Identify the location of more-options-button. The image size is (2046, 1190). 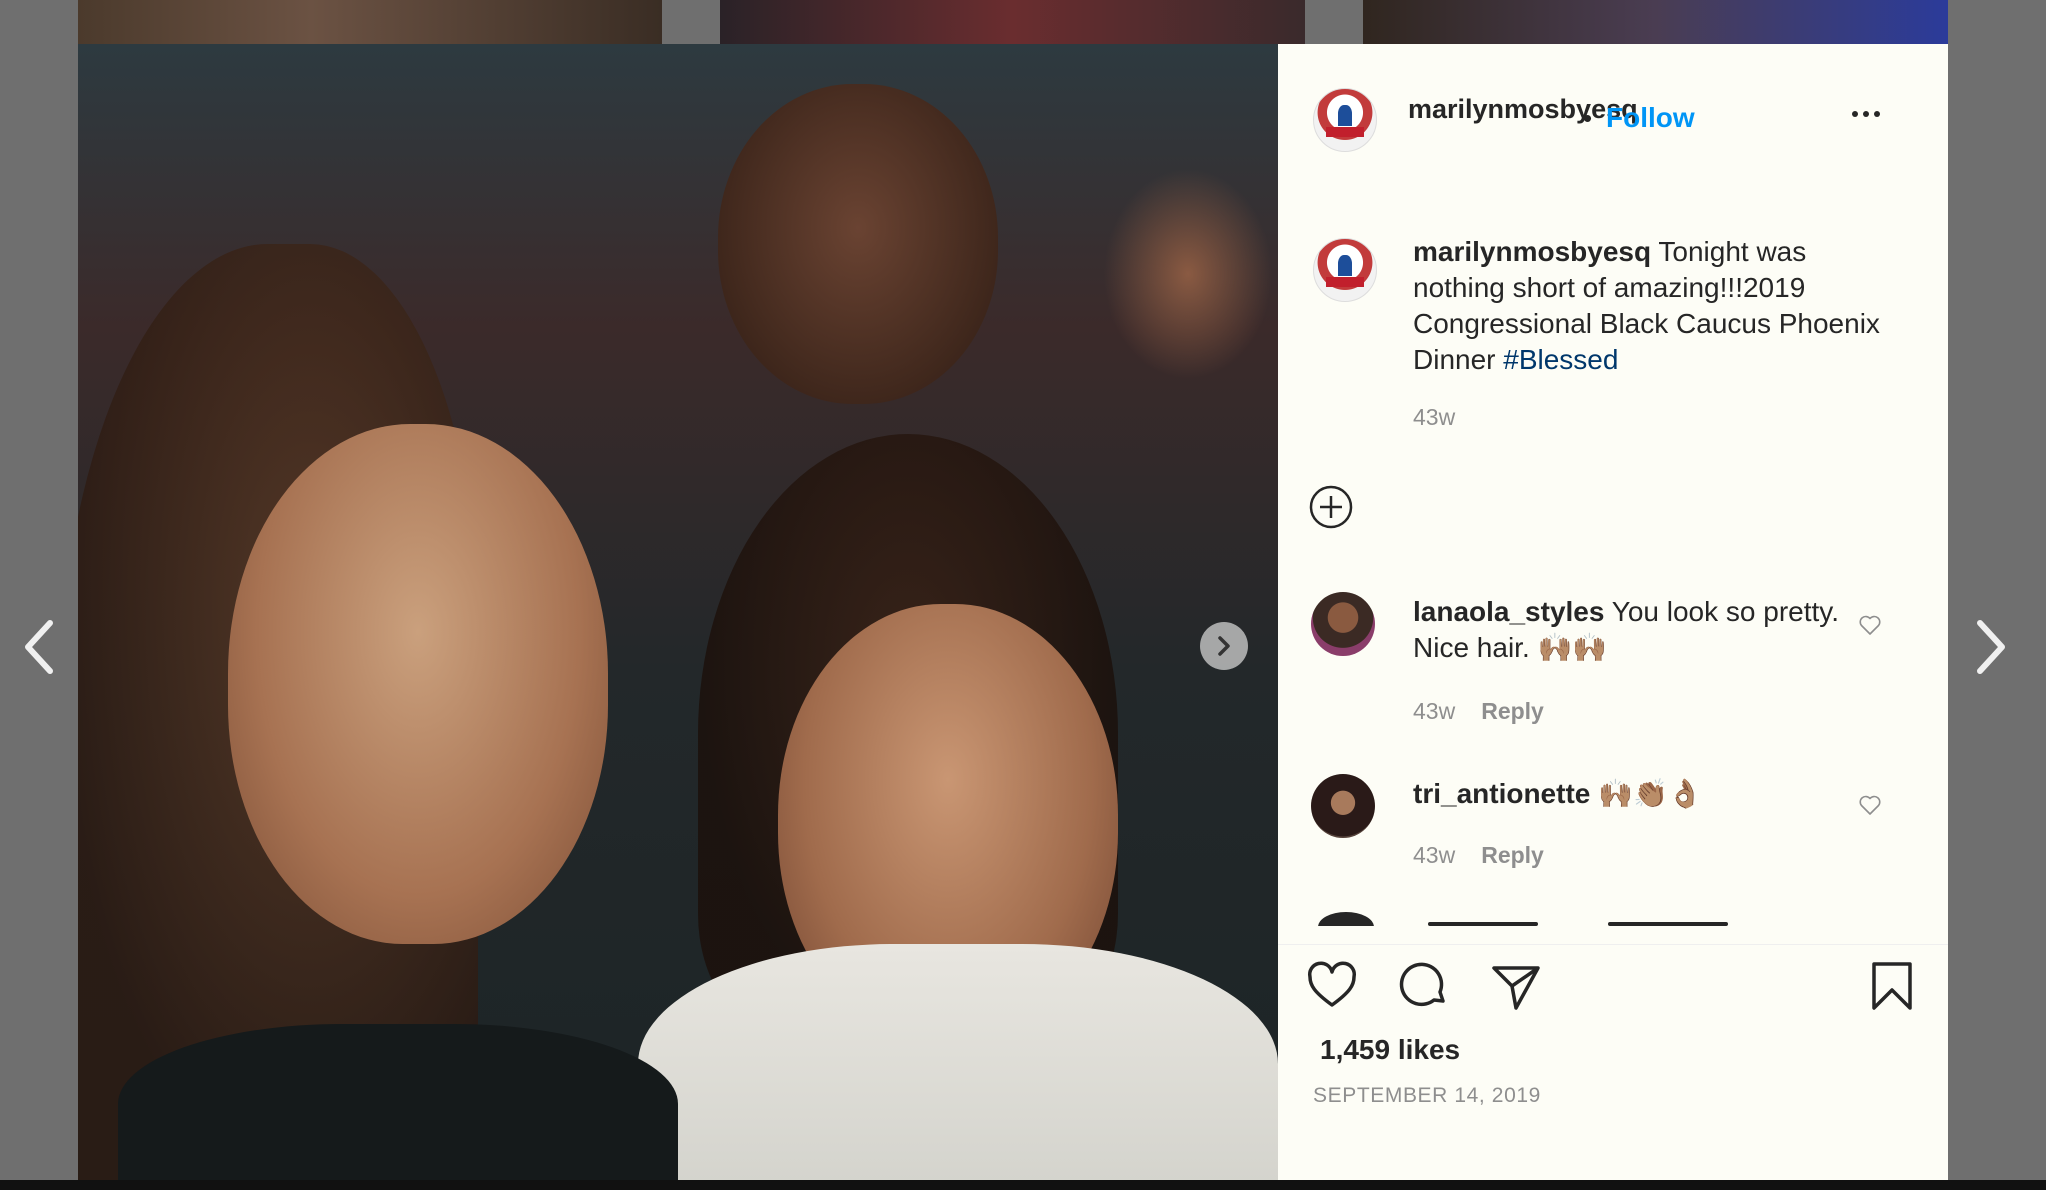
(1866, 114).